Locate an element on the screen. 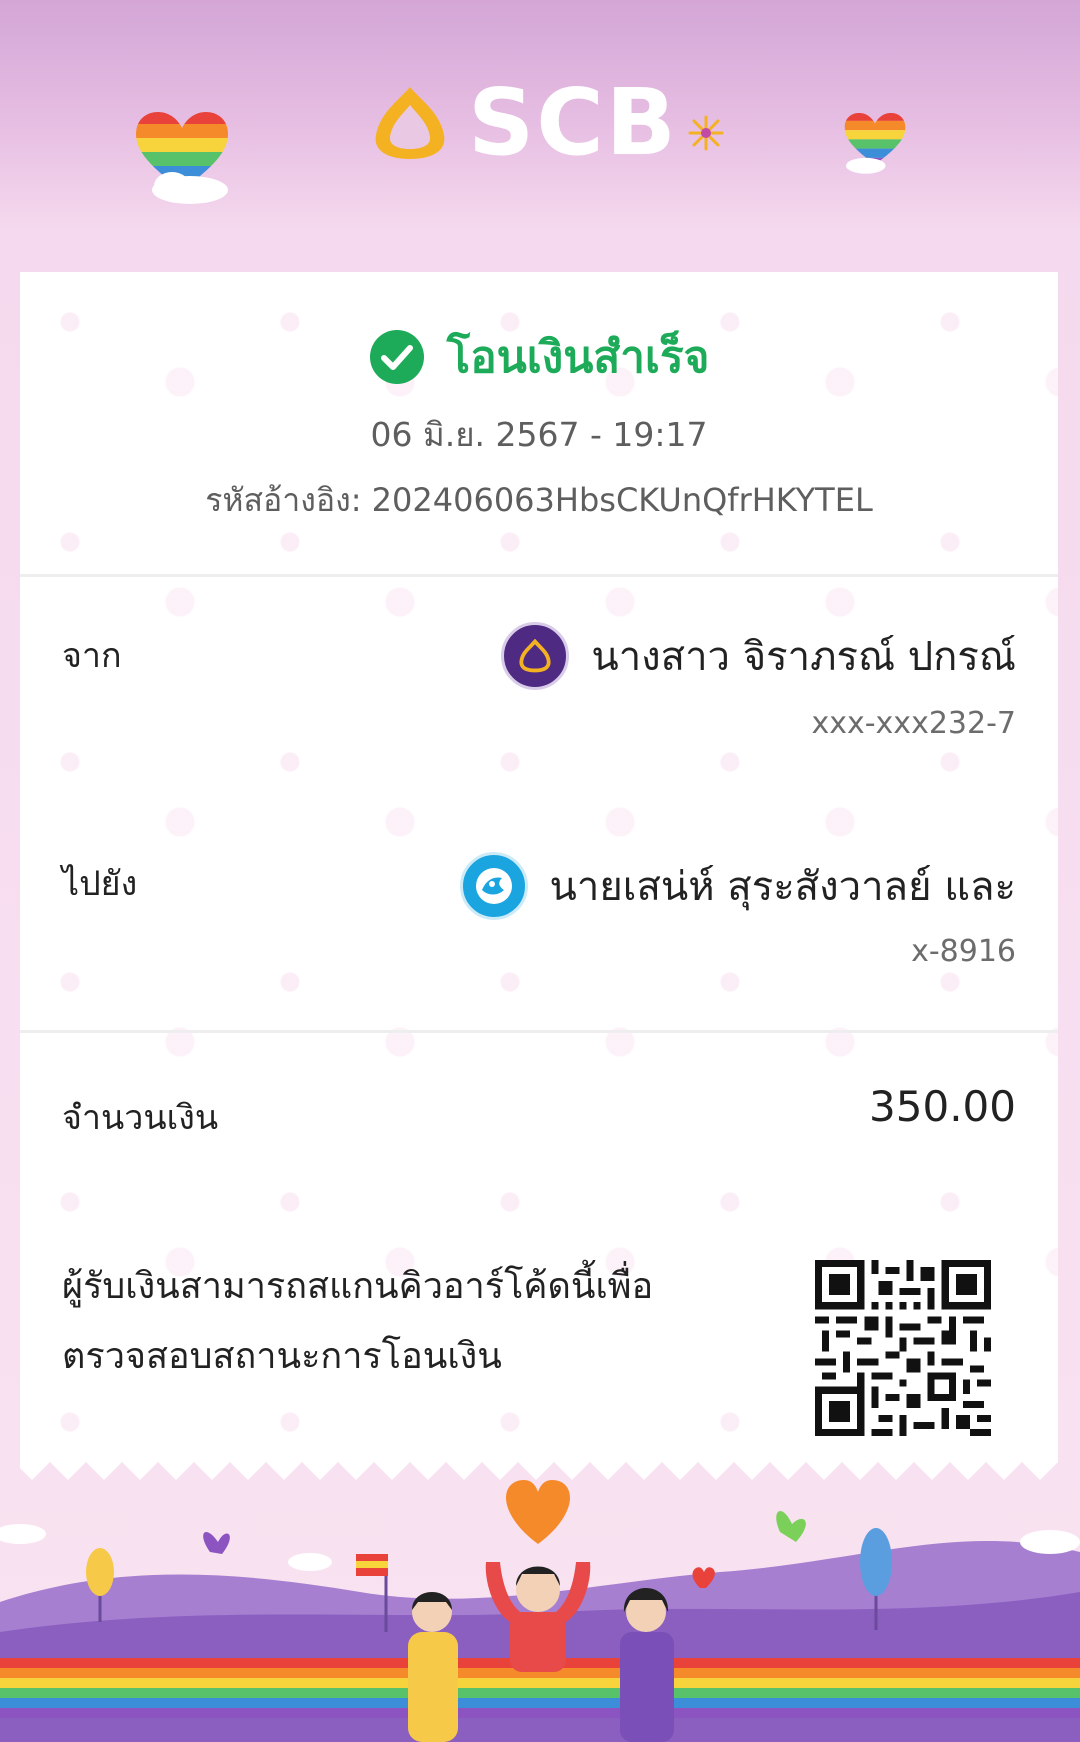 The image size is (1080, 1742). sender-account: xxx-xxx232-7 is located at coordinates (913, 723).